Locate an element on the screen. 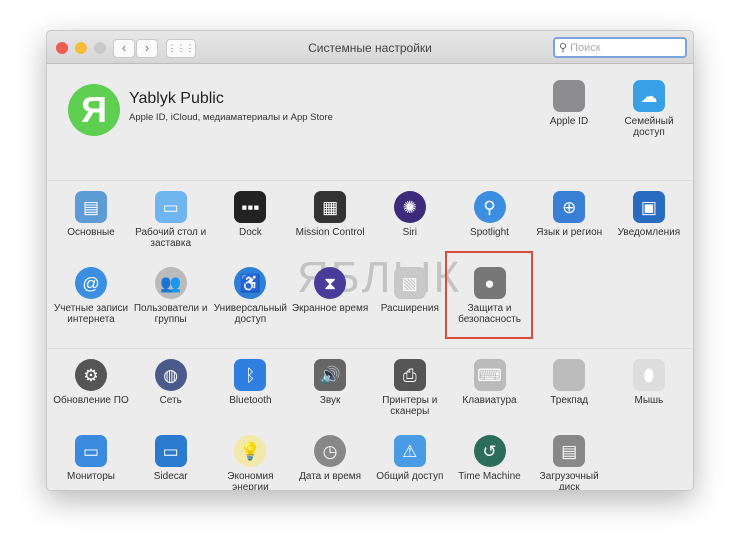 Image resolution: width=740 pixels, height=553 pixels. pref-label: Мониторы is located at coordinates (91, 476).